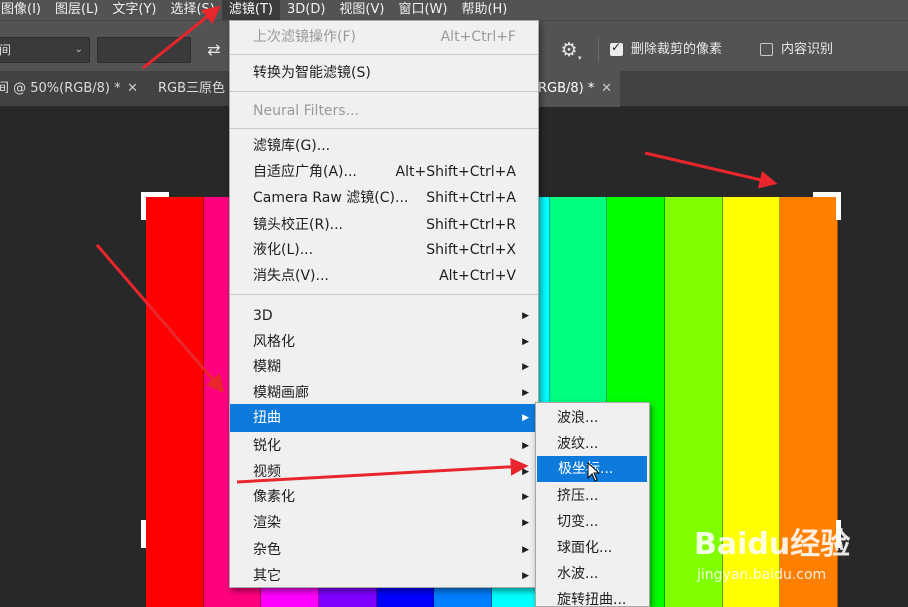 Image resolution: width=908 pixels, height=607 pixels. I want to click on menu-item-camera-raw: Camera Raw 滤镜(C)... Shift+Ctrl+A, so click(384, 198).